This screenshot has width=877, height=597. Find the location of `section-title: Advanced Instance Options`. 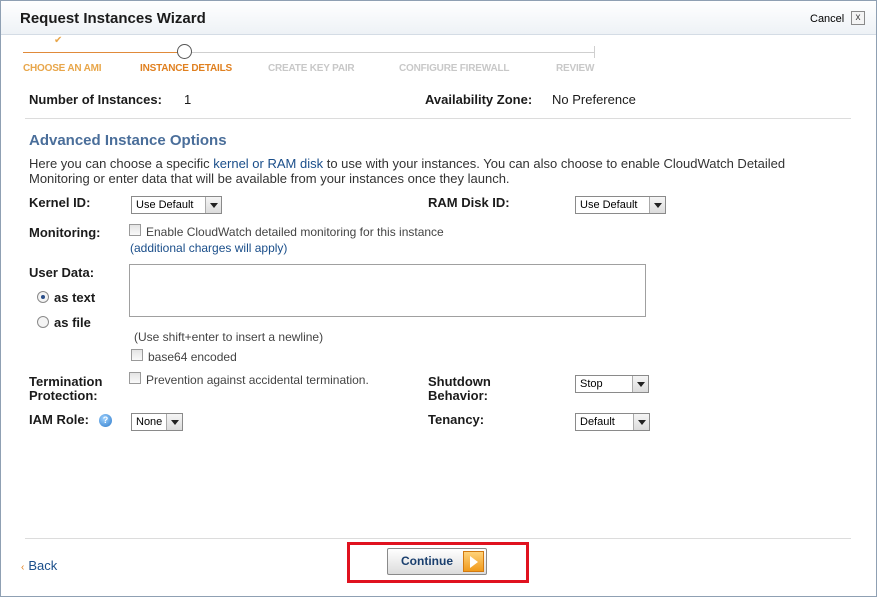

section-title: Advanced Instance Options is located at coordinates (128, 140).